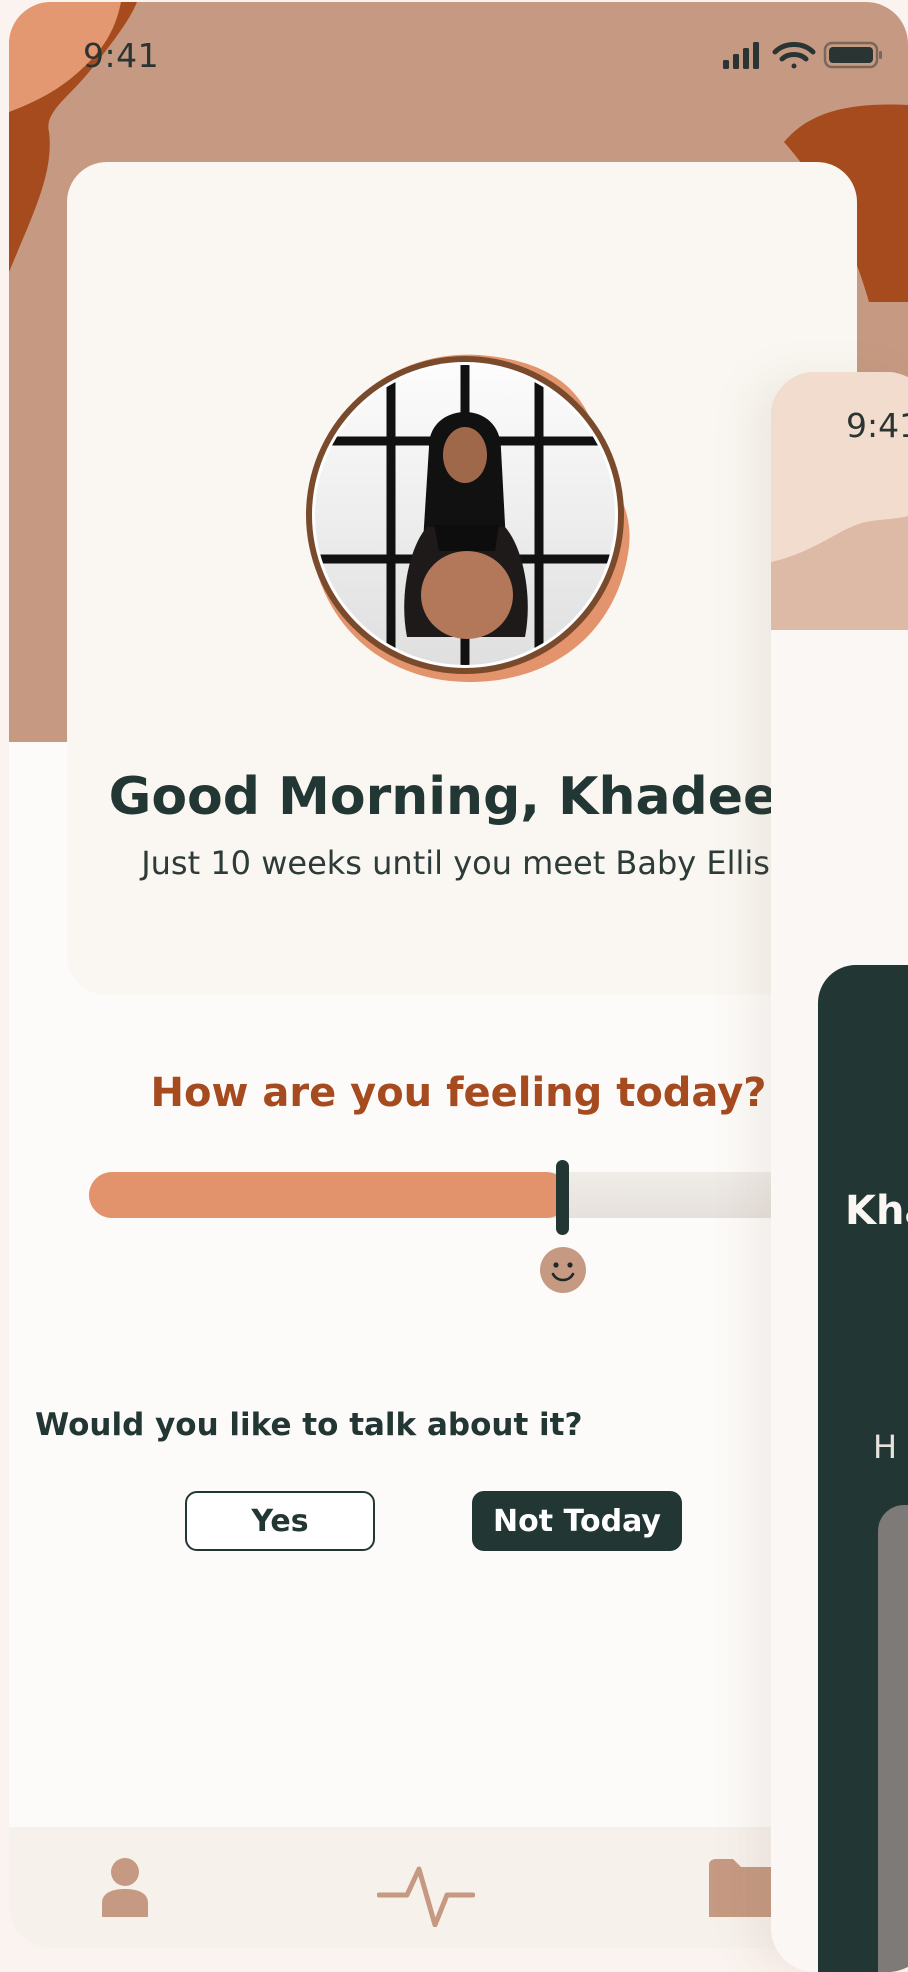 This screenshot has width=908, height=1972. I want to click on avatar, so click(469, 517).